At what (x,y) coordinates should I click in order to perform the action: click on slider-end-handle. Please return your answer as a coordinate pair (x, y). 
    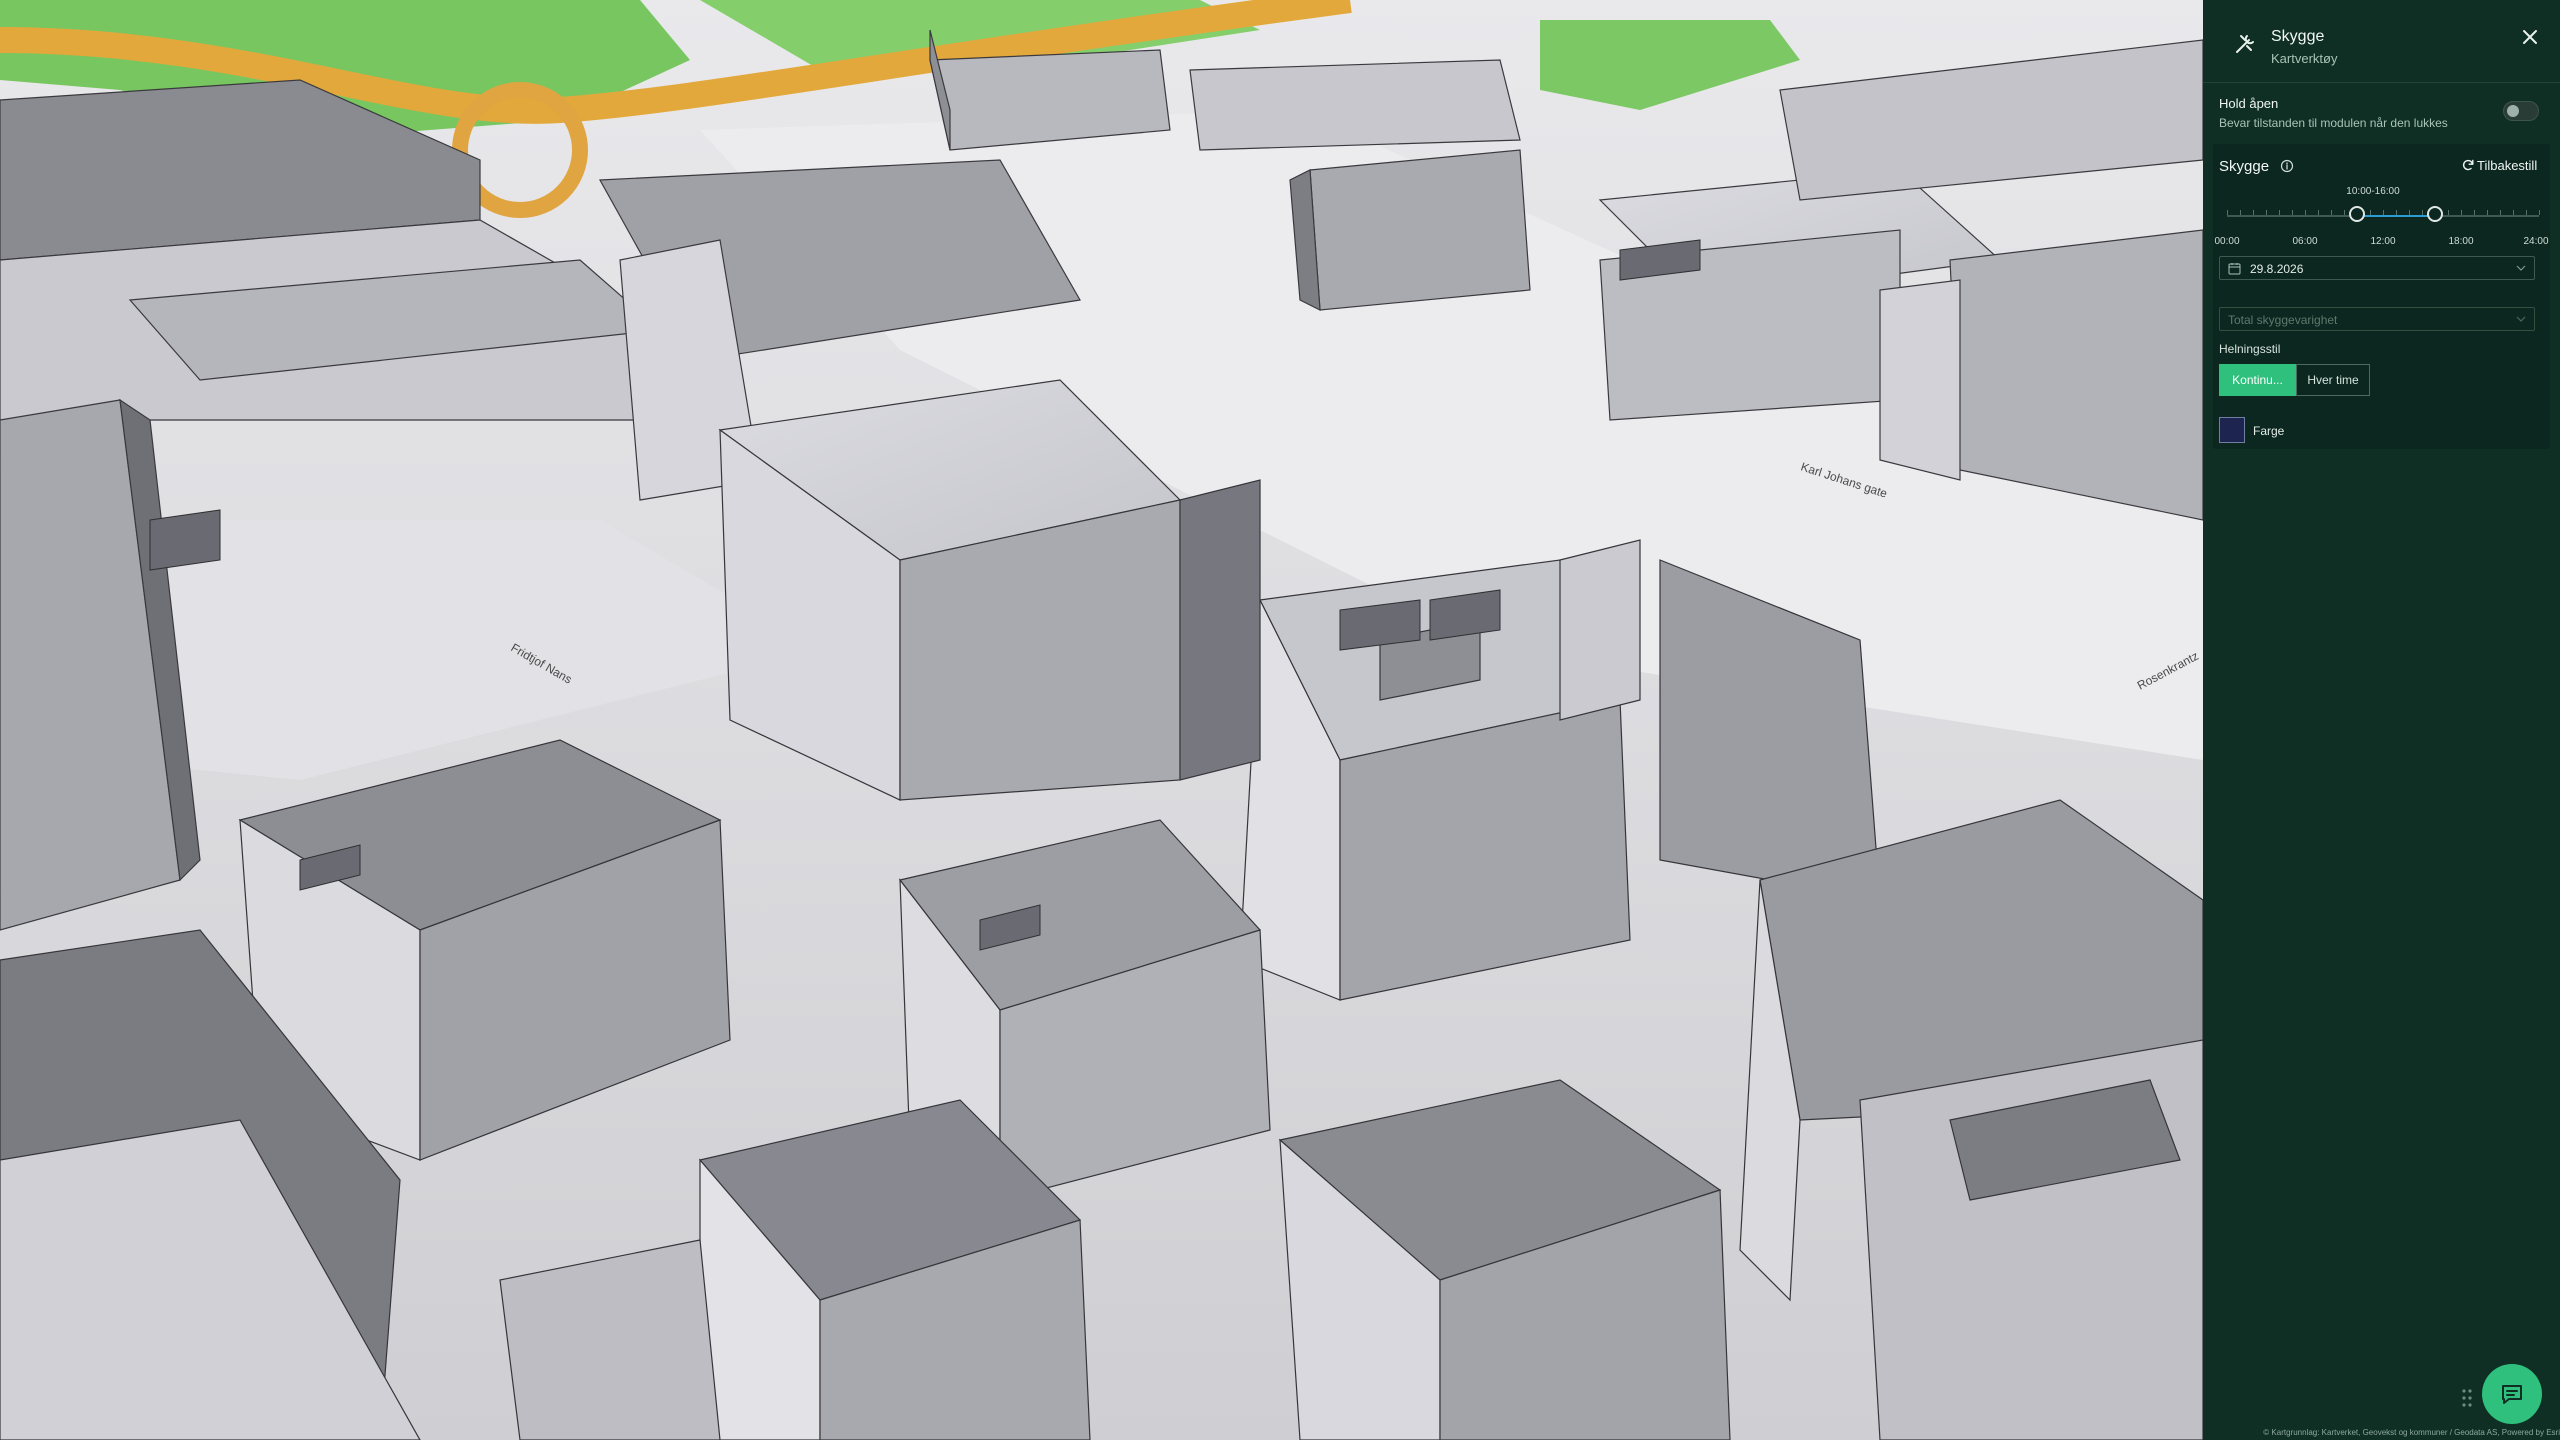
    Looking at the image, I should click on (2435, 214).